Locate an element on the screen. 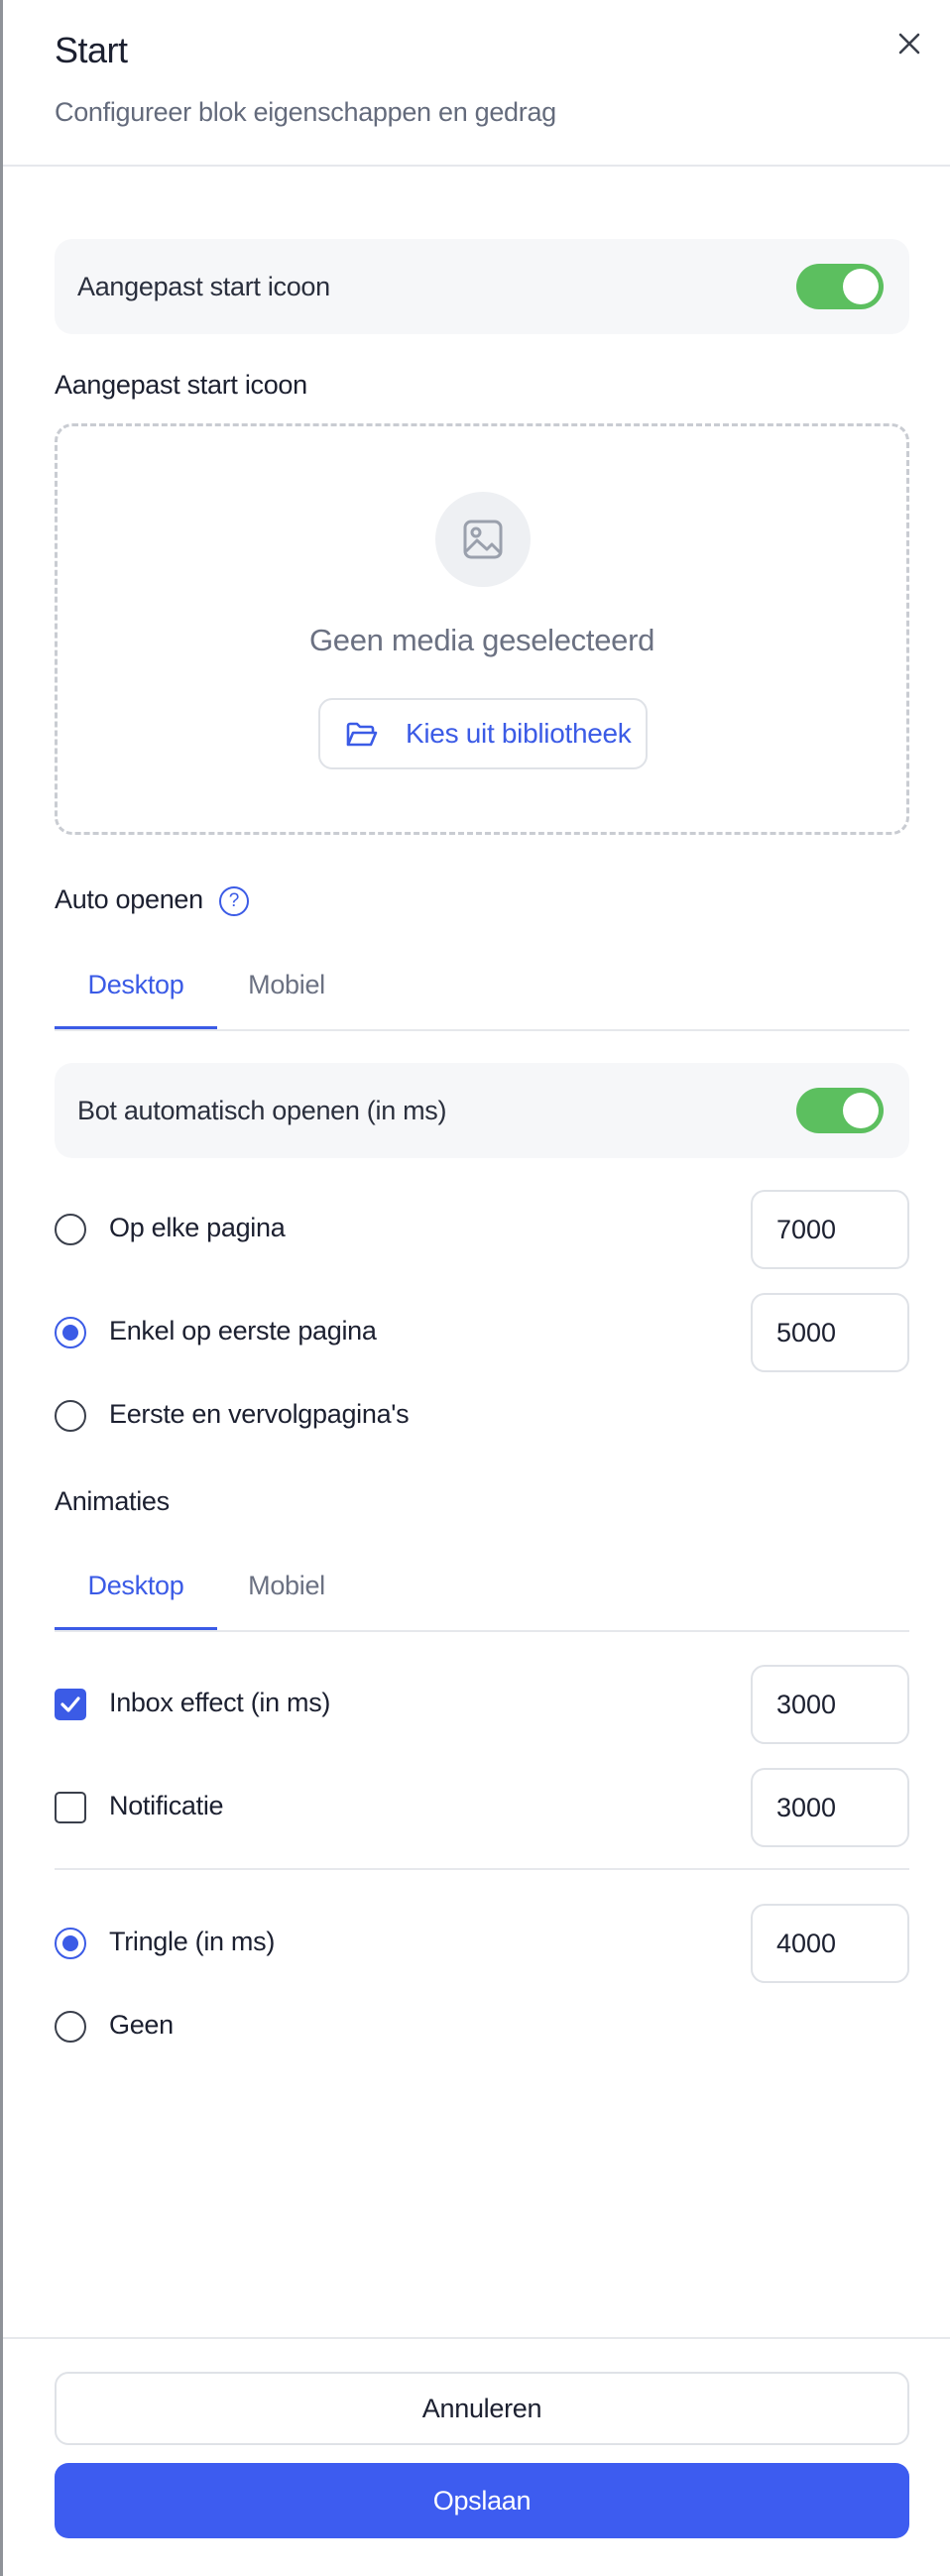 The image size is (950, 2576). custom-icon-section-label: Aangepast start icoon is located at coordinates (181, 385).